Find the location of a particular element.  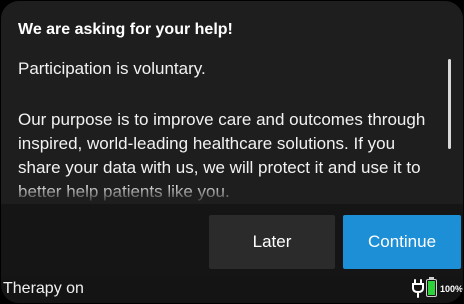

battery-icon is located at coordinates (431, 288).